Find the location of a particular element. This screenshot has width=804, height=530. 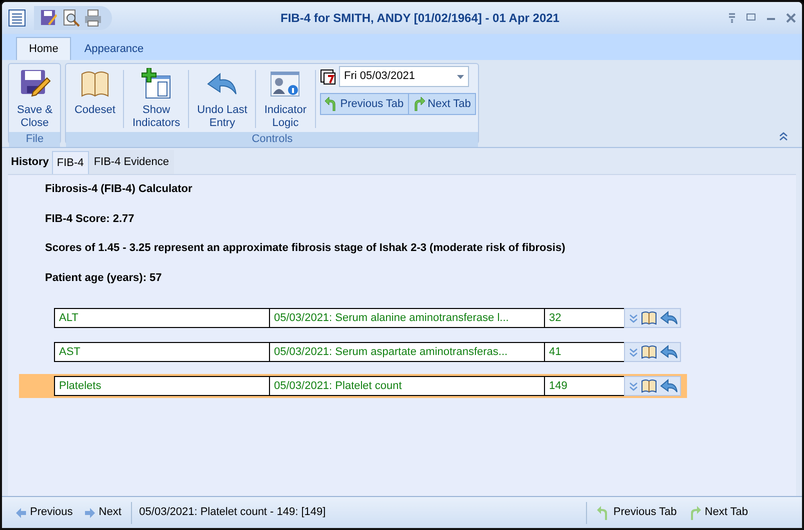

left-arrow-icon is located at coordinates (21, 513).